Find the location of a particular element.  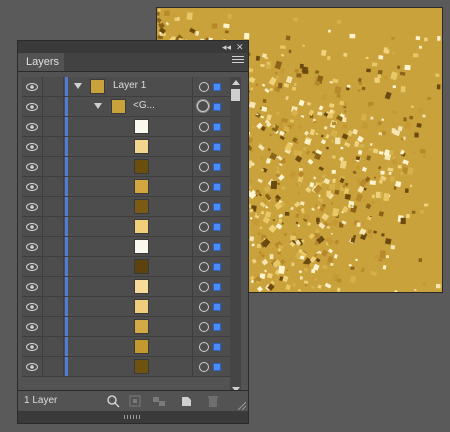

eye-icon is located at coordinates (32, 247).